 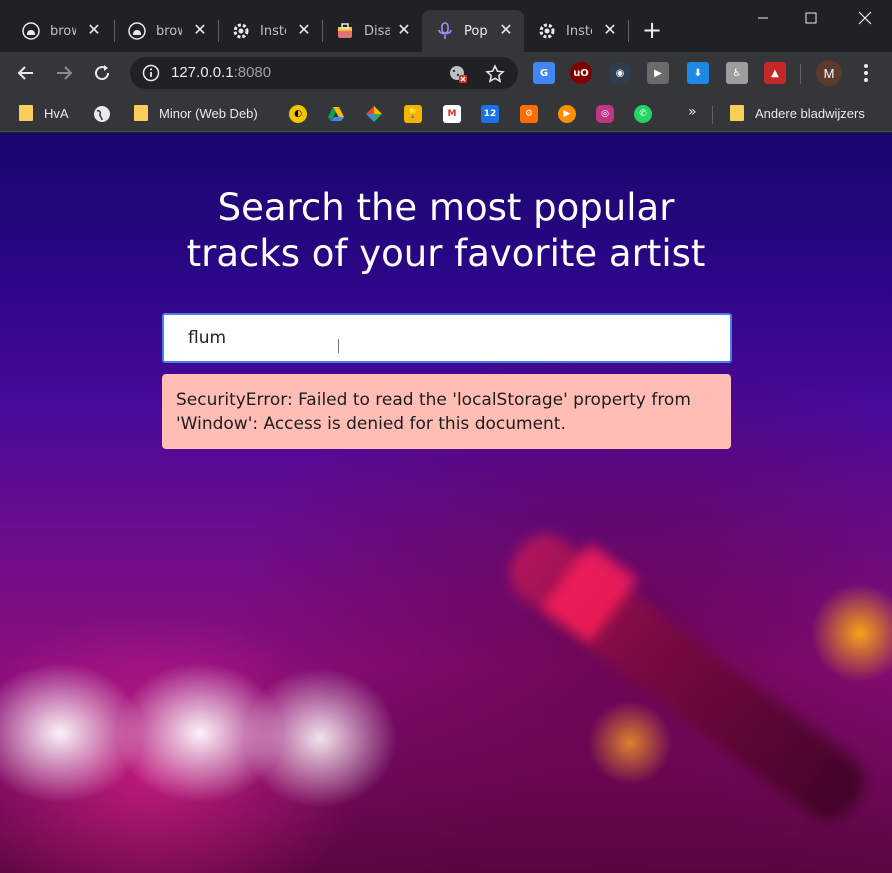 I want to click on browser-toolbar: 127.0.0.1:8080 G uO ◉ ▶ ⬇ ♿ ▲ M, so click(x=446, y=73).